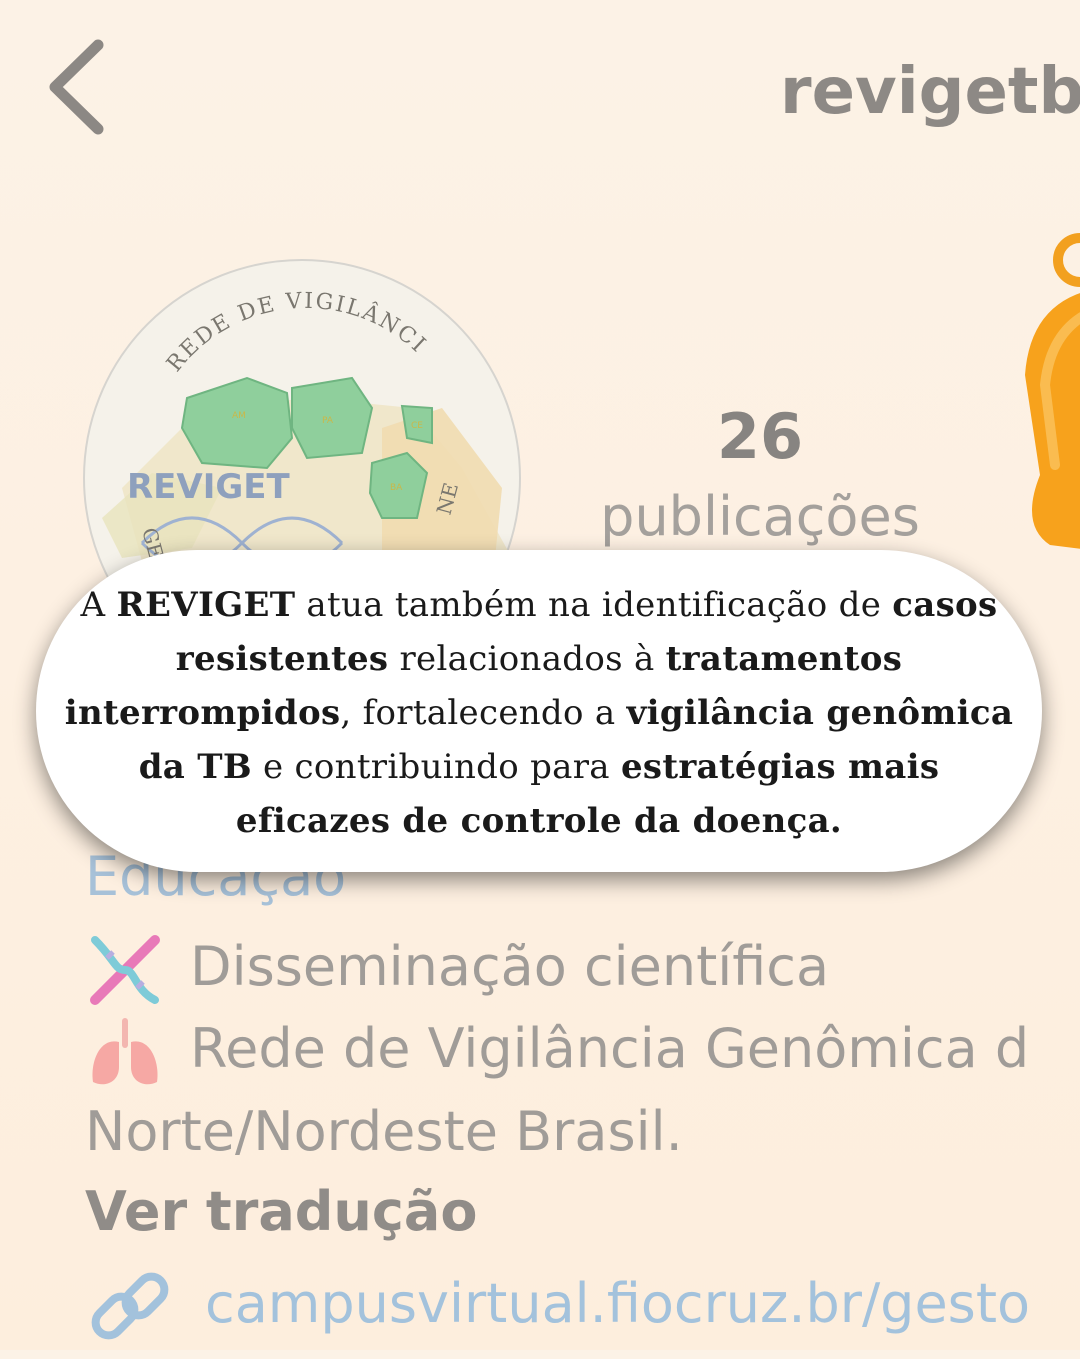 Image resolution: width=1080 pixels, height=1359 pixels. I want to click on profile-username: revigetbr, so click(930, 92).